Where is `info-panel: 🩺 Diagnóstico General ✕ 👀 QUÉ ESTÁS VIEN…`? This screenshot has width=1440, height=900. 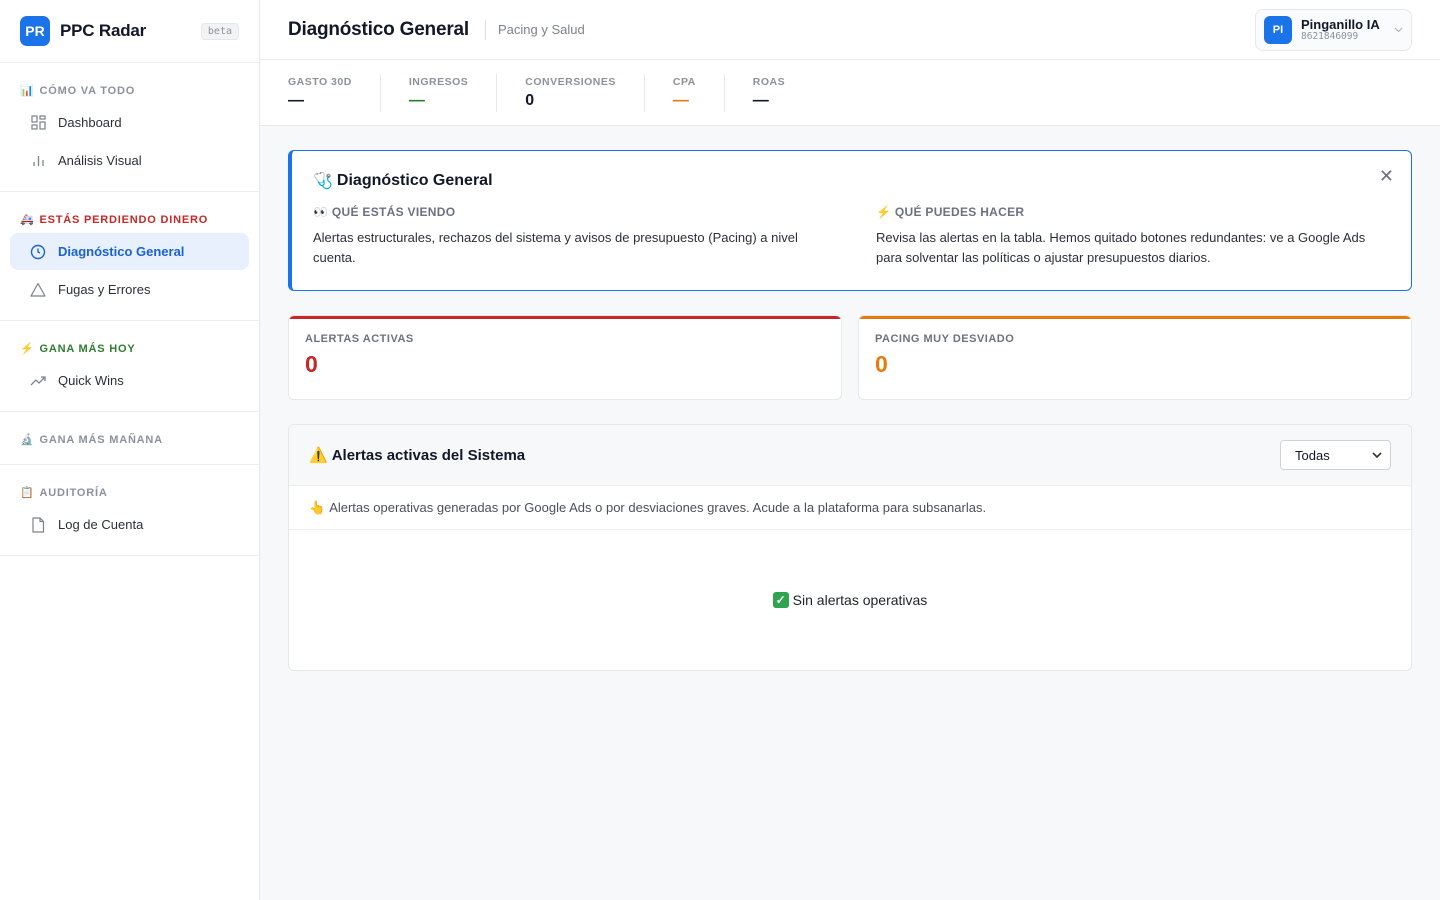 info-panel: 🩺 Diagnóstico General ✕ 👀 QUÉ ESTÁS VIEN… is located at coordinates (850, 220).